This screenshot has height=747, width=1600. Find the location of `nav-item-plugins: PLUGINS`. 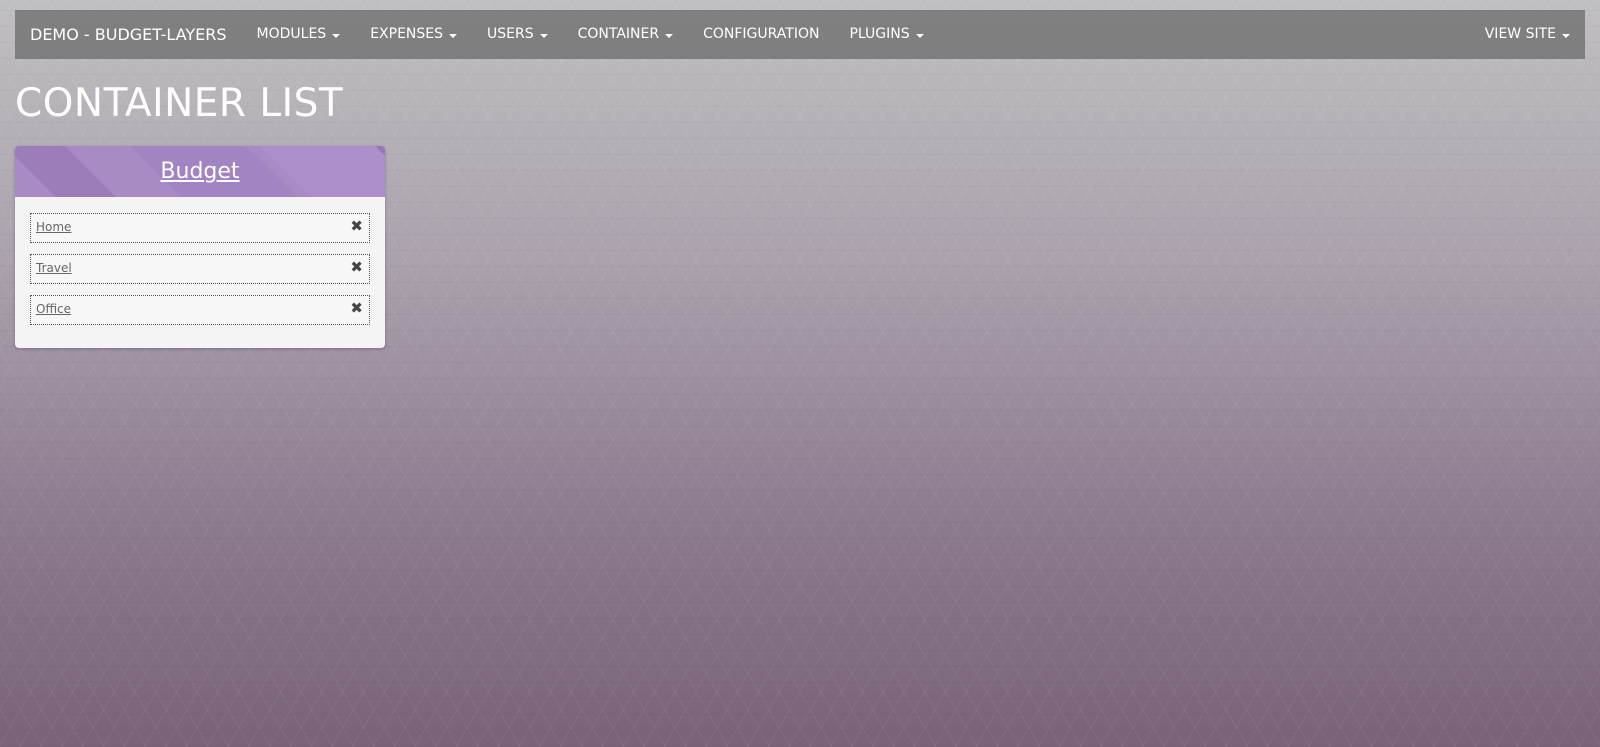

nav-item-plugins: PLUGINS is located at coordinates (886, 34).